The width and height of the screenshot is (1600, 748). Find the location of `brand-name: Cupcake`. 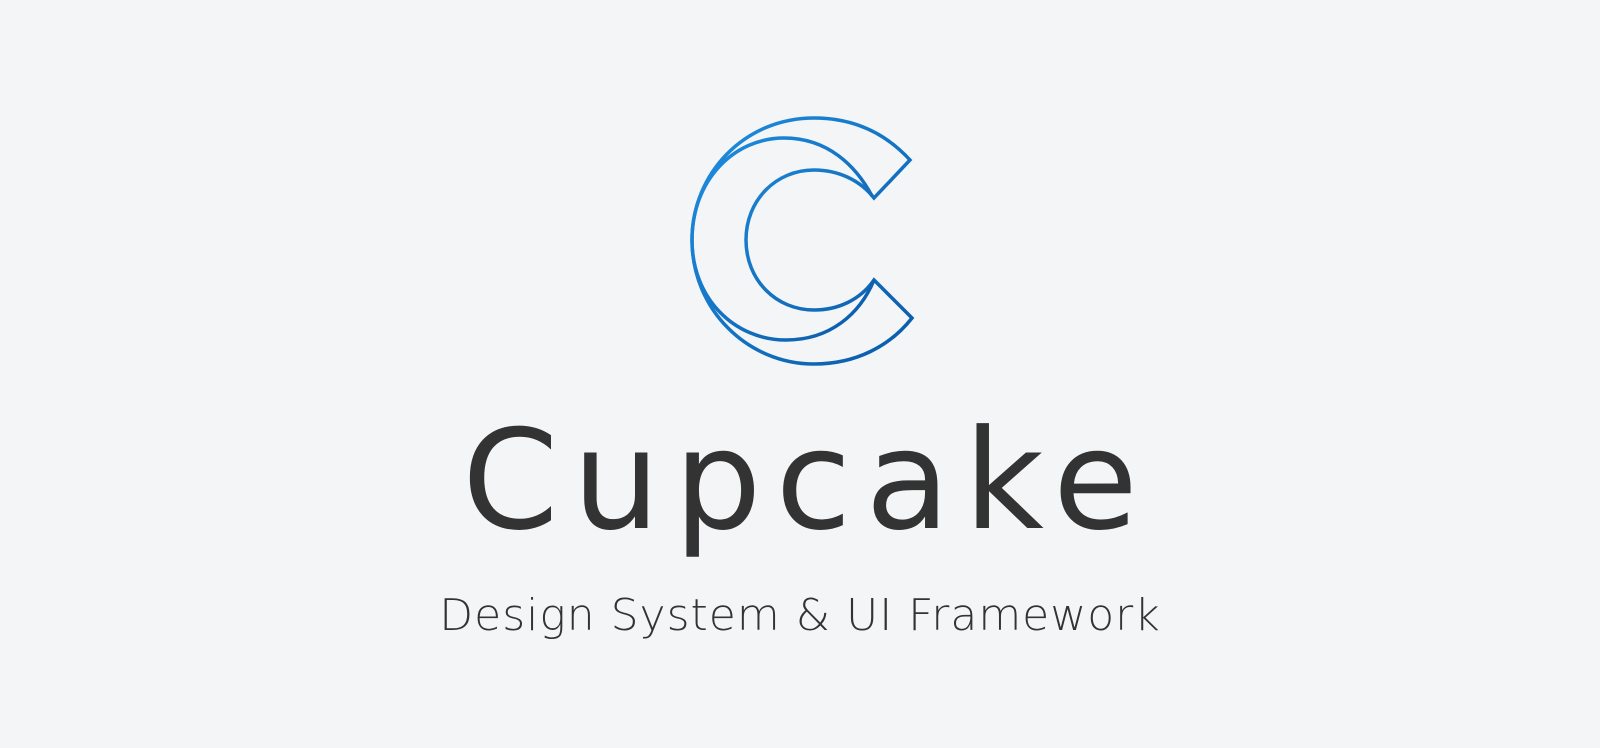

brand-name: Cupcake is located at coordinates (807, 480).